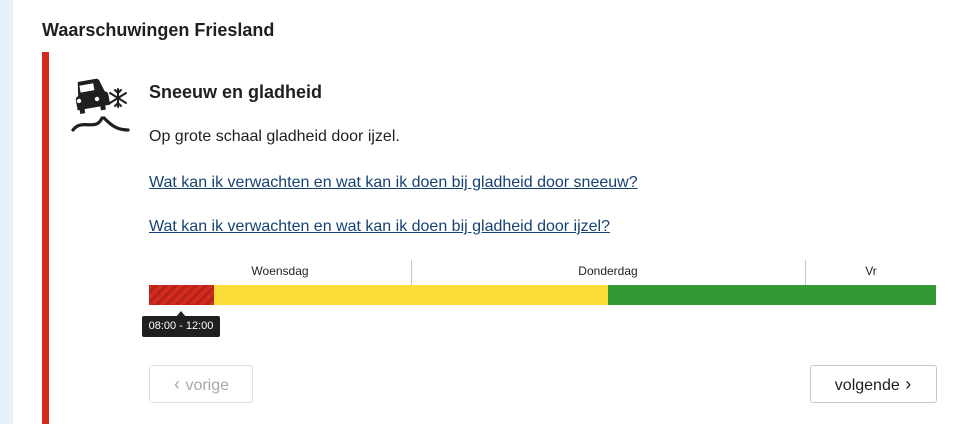 Image resolution: width=963 pixels, height=424 pixels. I want to click on timeline-segment-green, so click(772, 295).